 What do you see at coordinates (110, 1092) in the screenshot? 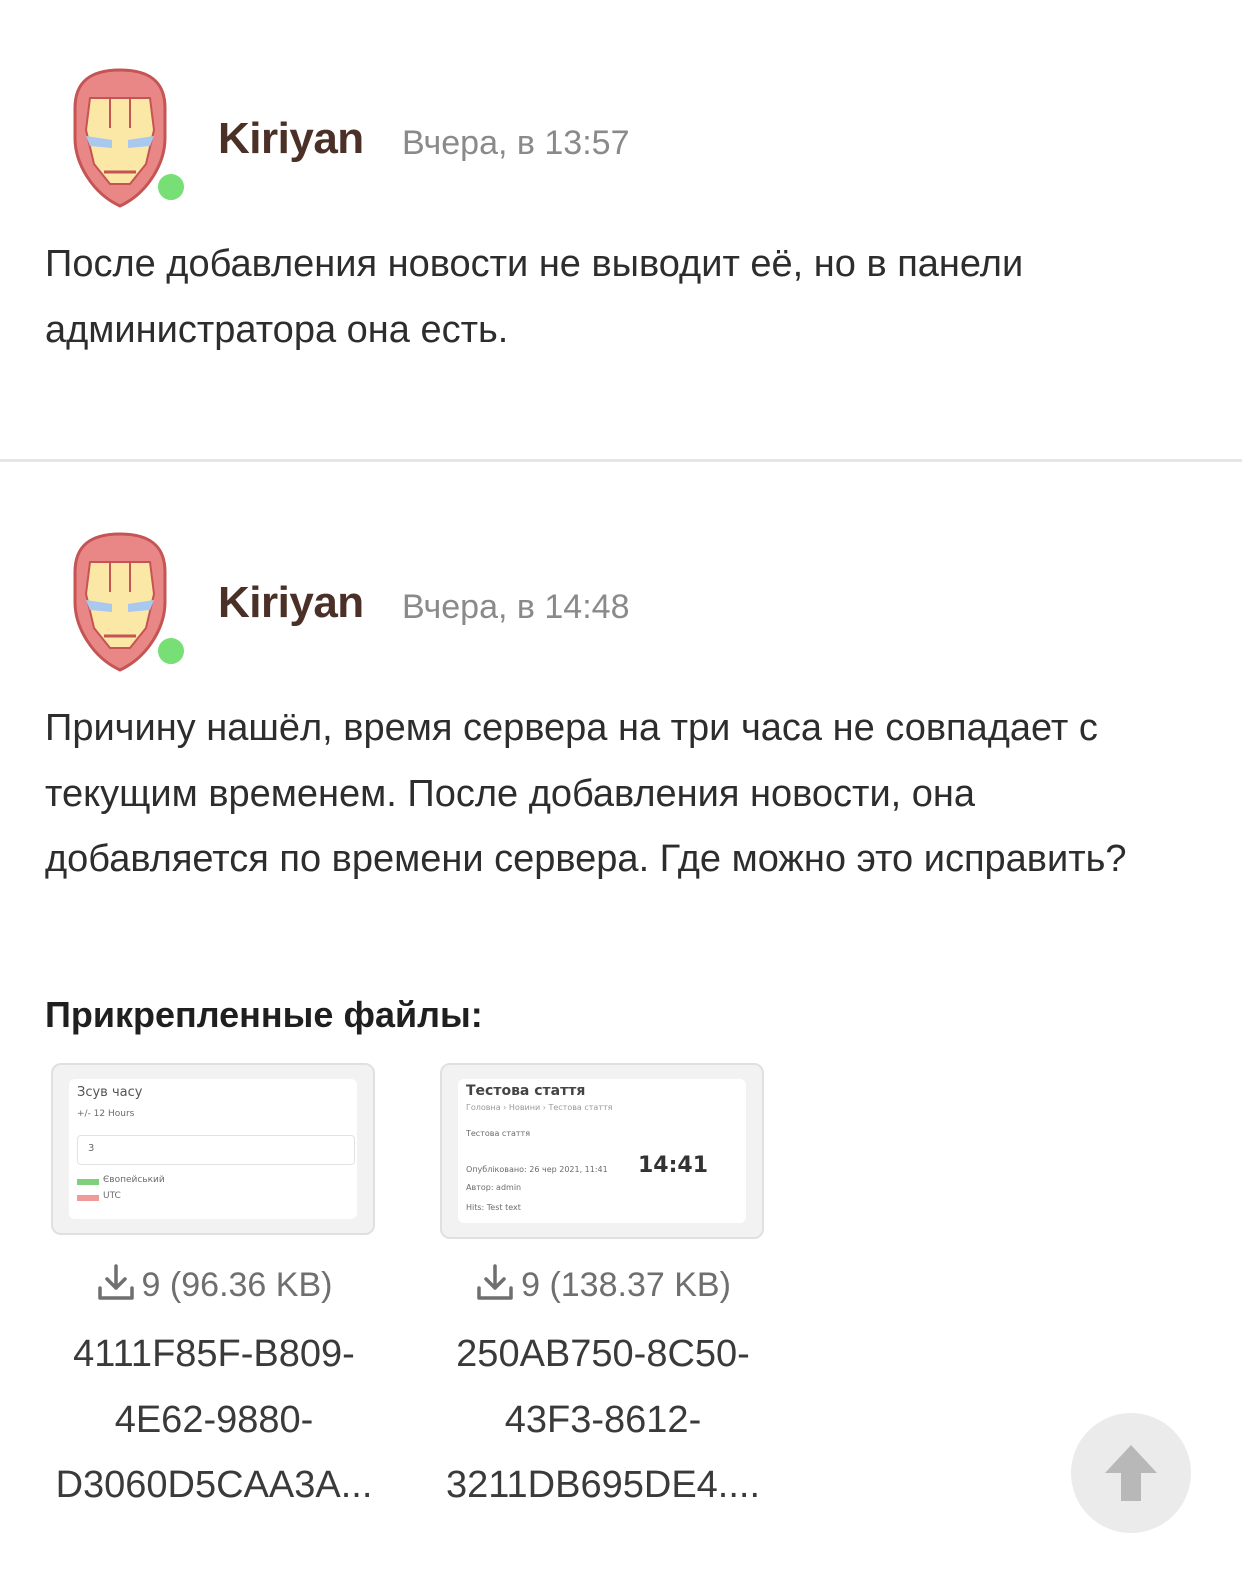
I see `thumb-heading: Зсув часу` at bounding box center [110, 1092].